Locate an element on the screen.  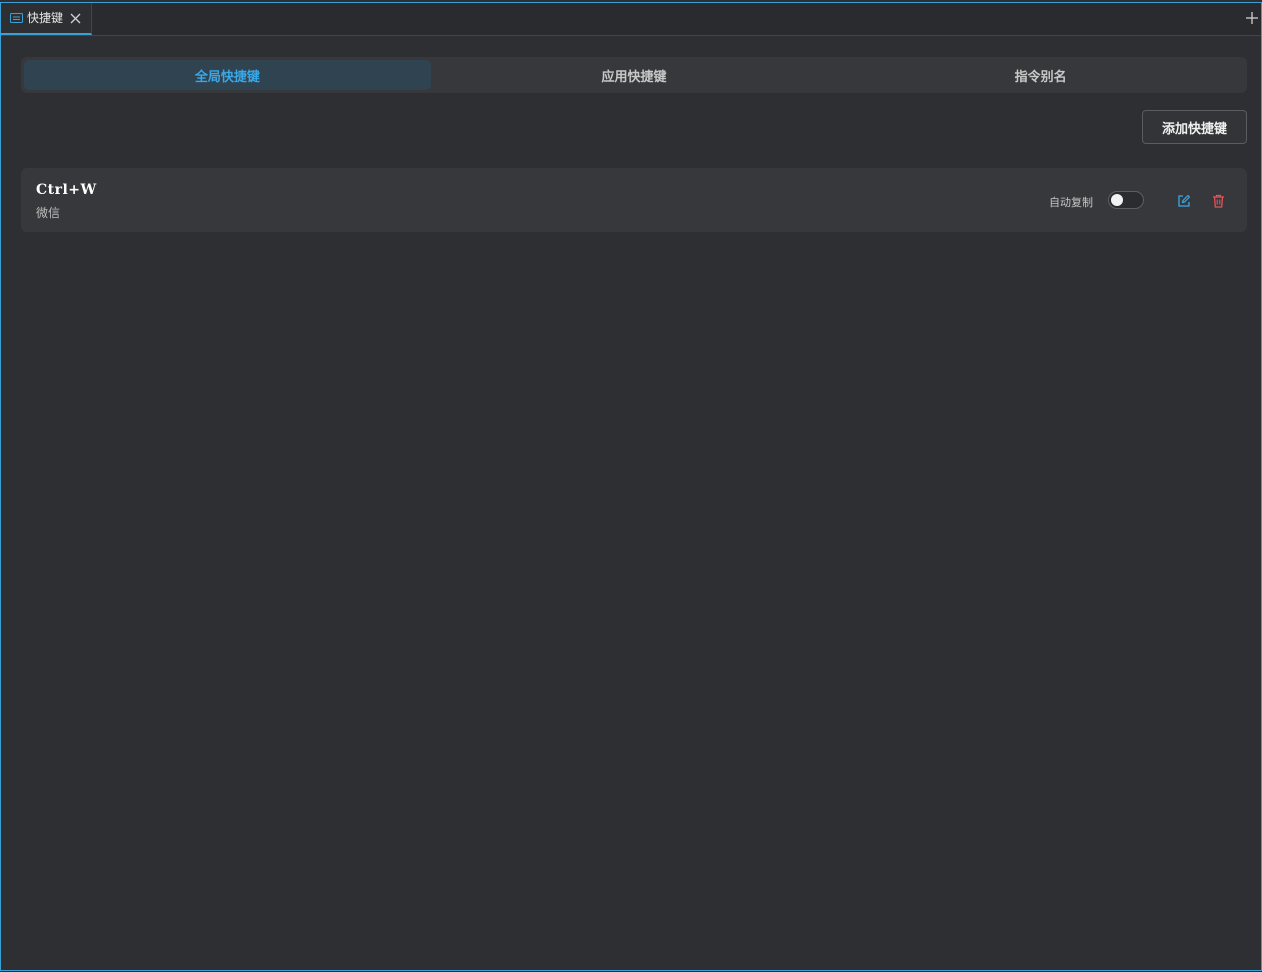
tab-bar: 快捷键 is located at coordinates (631, 19).